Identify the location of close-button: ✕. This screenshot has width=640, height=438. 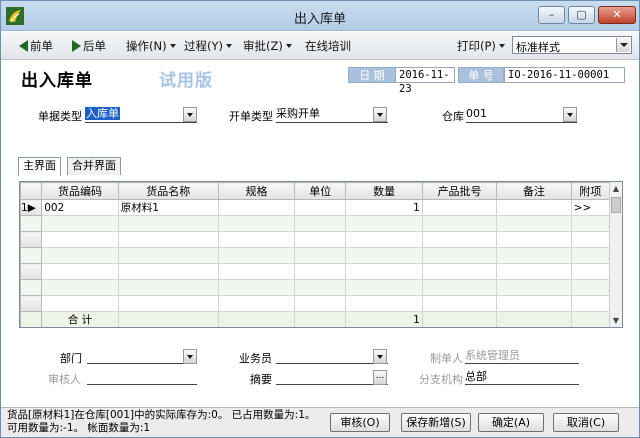
(617, 15).